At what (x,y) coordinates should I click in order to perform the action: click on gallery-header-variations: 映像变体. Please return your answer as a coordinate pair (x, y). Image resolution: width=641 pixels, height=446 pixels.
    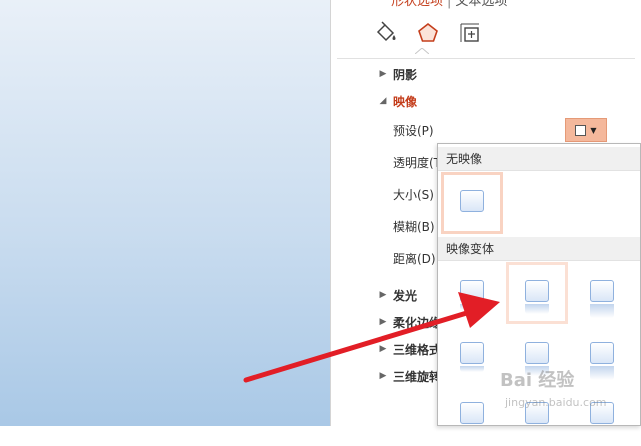
    Looking at the image, I should click on (539, 249).